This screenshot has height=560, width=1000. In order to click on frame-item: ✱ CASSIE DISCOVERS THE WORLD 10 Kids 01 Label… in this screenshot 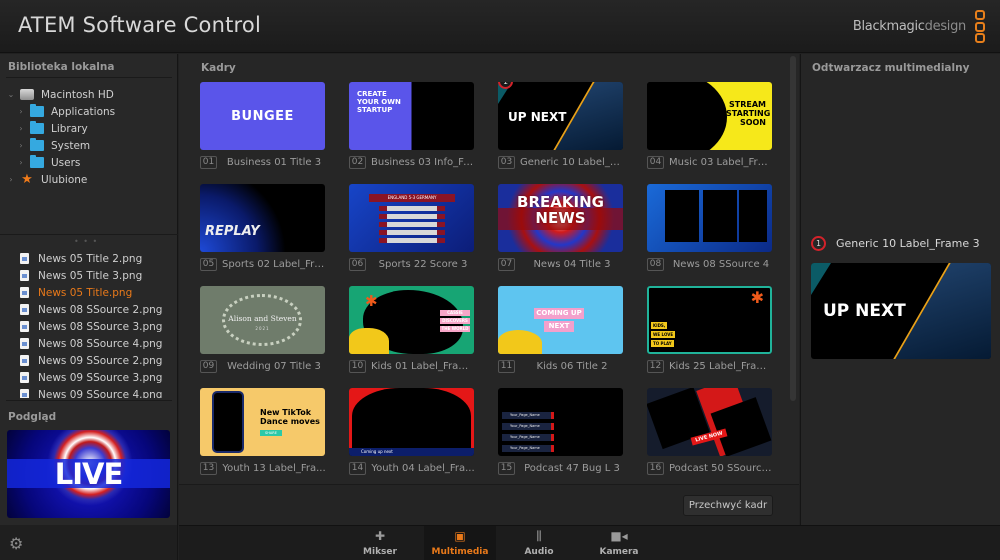, I will do `click(412, 336)`.